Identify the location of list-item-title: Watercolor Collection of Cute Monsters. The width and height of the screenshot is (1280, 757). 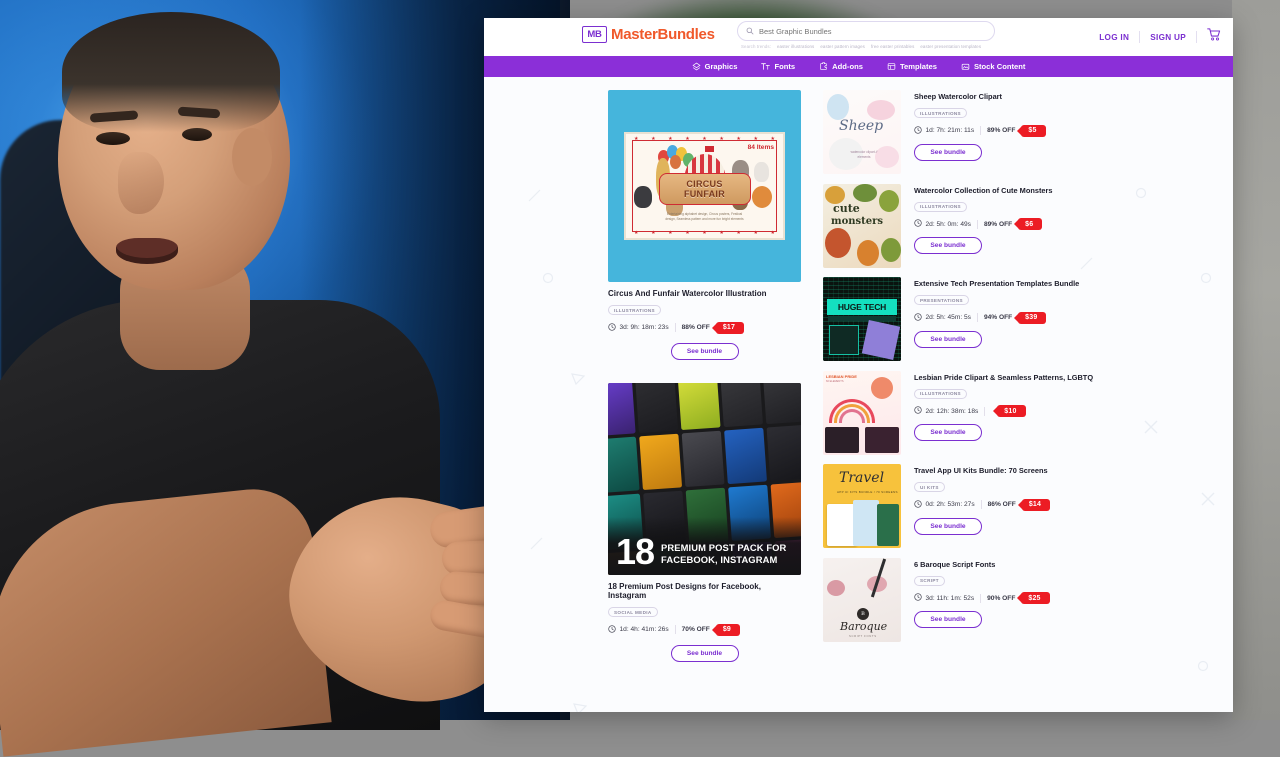
(1061, 191).